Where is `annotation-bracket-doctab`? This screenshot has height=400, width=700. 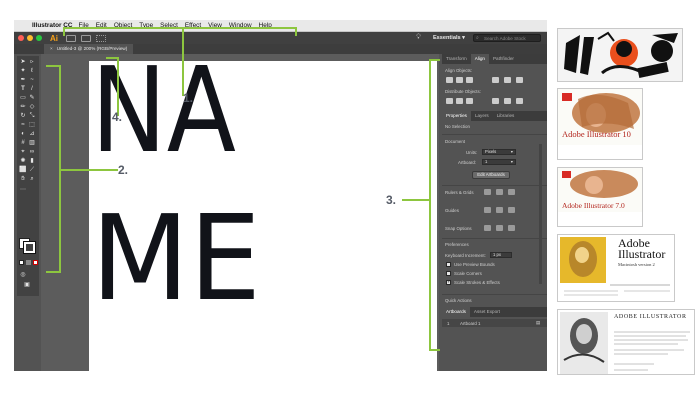 annotation-bracket-doctab is located at coordinates (112, 86).